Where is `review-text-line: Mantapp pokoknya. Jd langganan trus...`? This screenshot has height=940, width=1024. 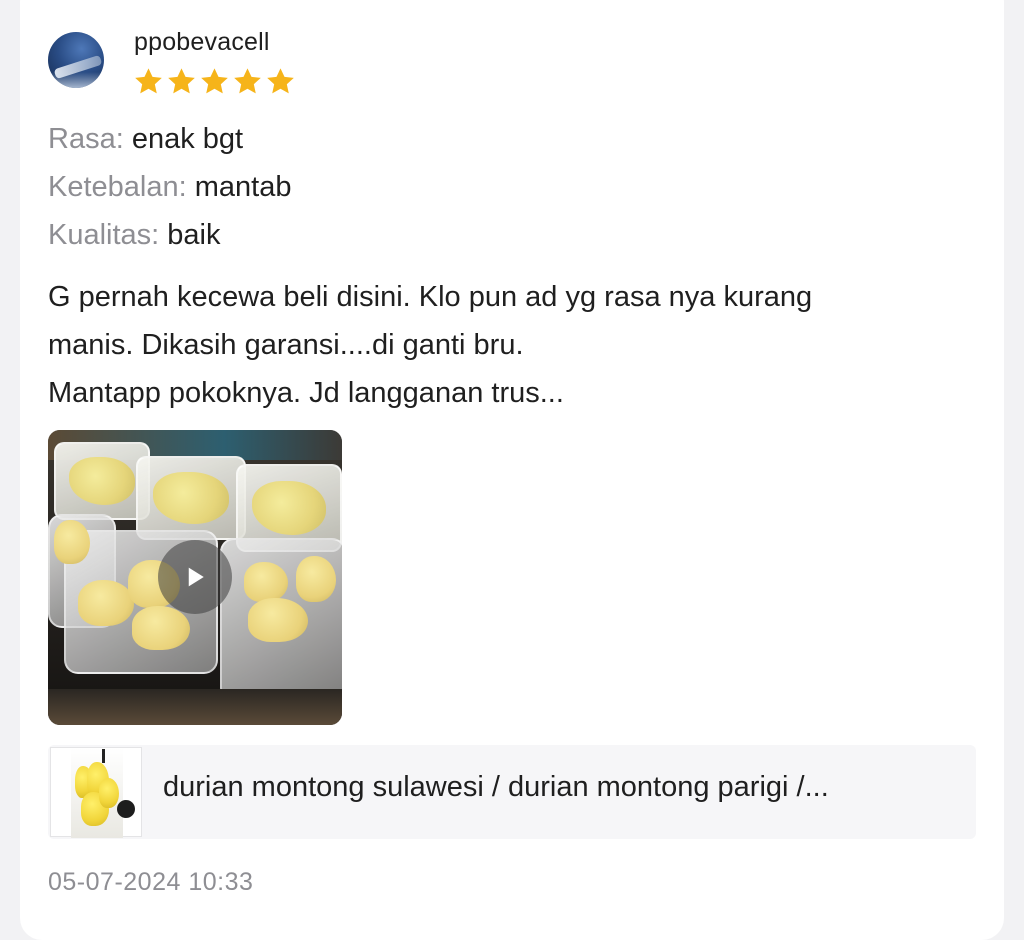 review-text-line: Mantapp pokoknya. Jd langganan trus... is located at coordinates (306, 393).